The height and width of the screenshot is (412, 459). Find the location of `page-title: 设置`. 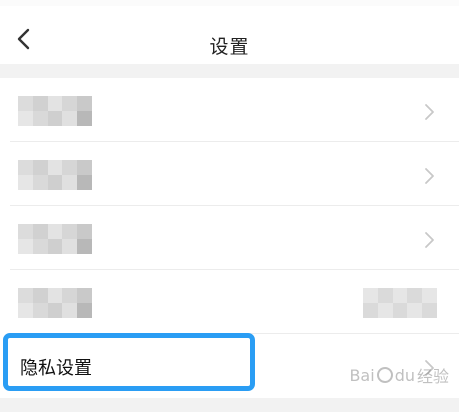

page-title: 设置 is located at coordinates (229, 47).